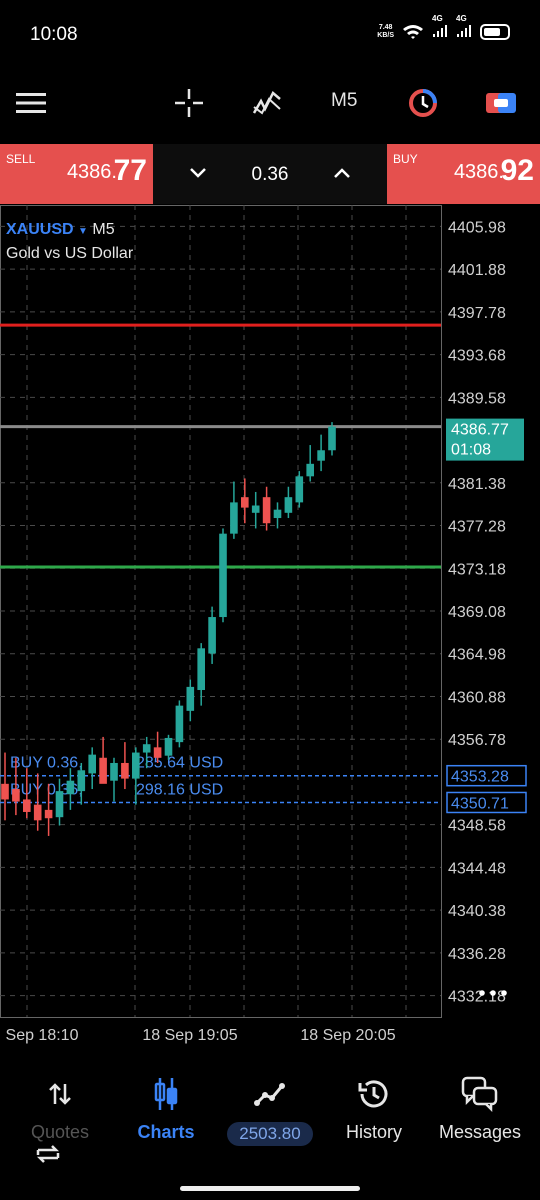 The height and width of the screenshot is (1200, 540). What do you see at coordinates (103, 229) in the screenshot?
I see `symbol-timeframe: M5` at bounding box center [103, 229].